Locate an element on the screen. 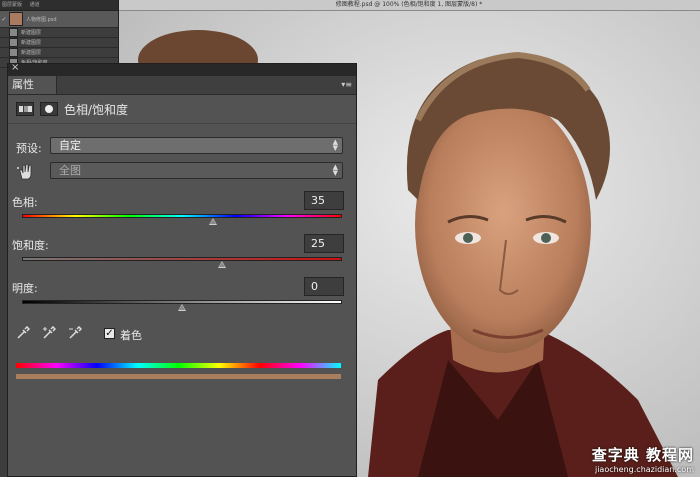 The image size is (700, 477). eyedropper-icon is located at coordinates (23, 333).